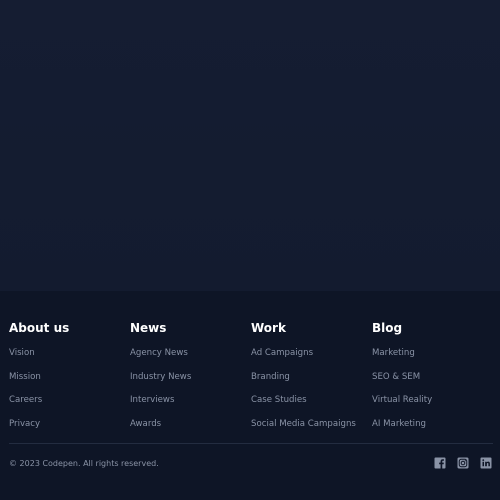 Image resolution: width=500 pixels, height=500 pixels. What do you see at coordinates (84, 463) in the screenshot?
I see `copyright-text: © 2023 Codepen. All rights reserved.` at bounding box center [84, 463].